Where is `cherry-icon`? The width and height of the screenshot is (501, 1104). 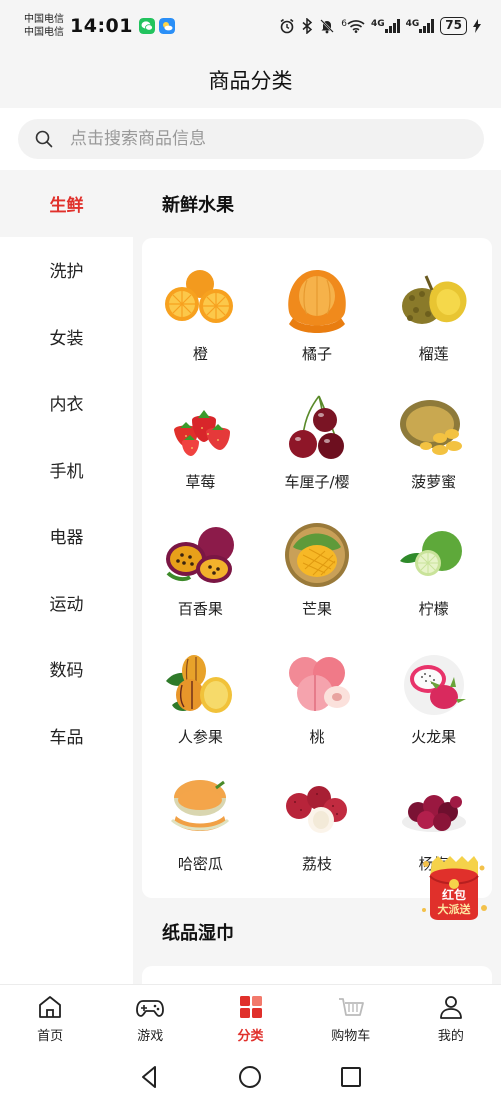
cherry-icon is located at coordinates (316, 427).